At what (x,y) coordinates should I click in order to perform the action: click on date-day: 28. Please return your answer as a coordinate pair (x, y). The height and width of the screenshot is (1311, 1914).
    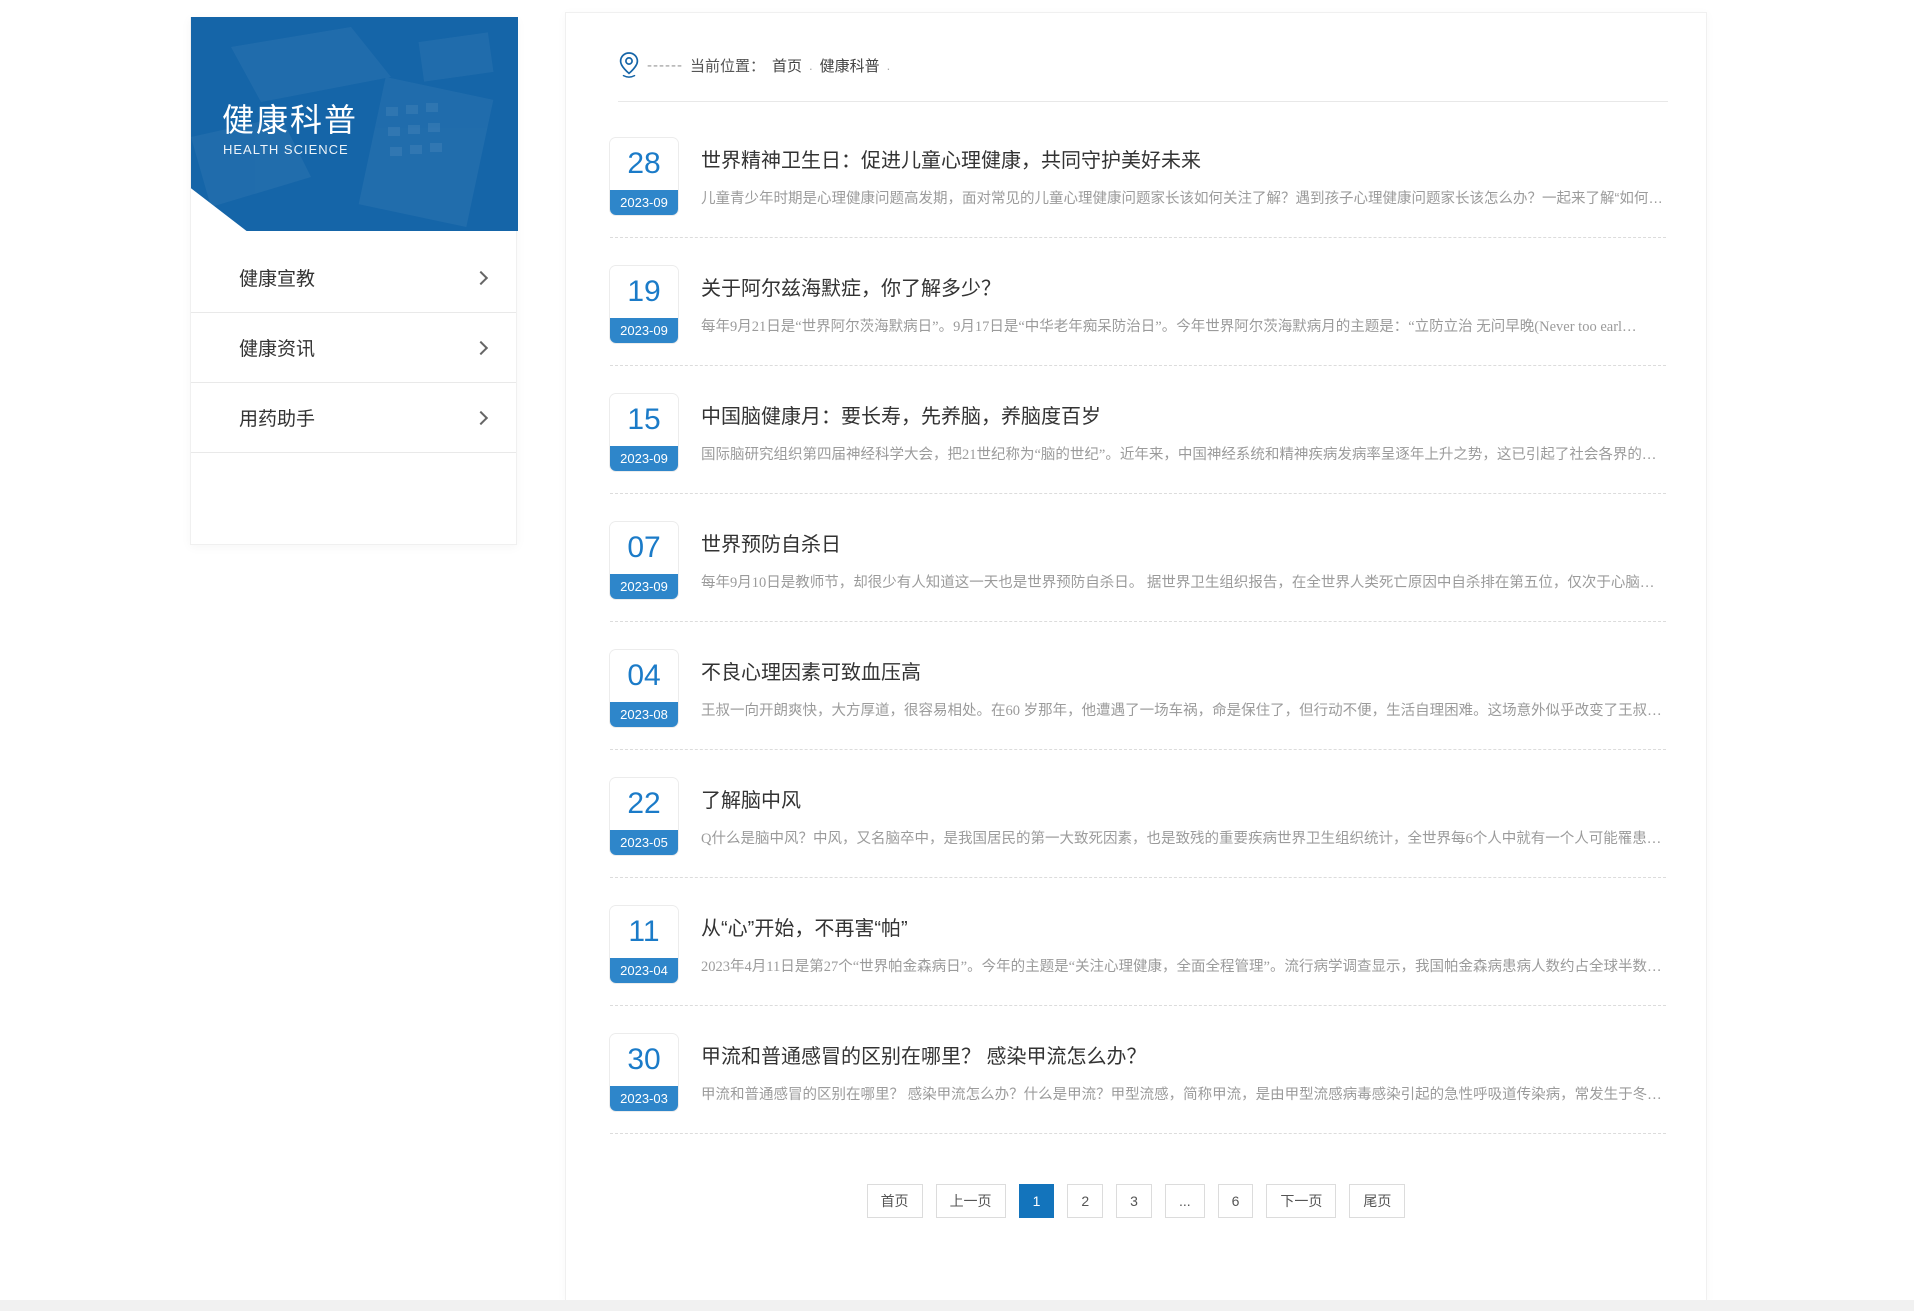
    Looking at the image, I should click on (644, 164).